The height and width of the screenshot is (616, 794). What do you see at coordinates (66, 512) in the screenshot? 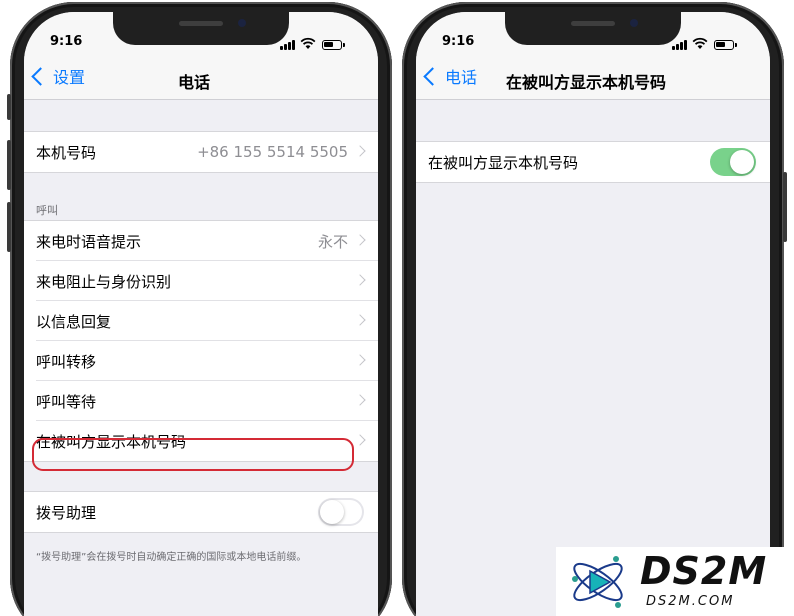
I see `row-label: 拨号助理` at bounding box center [66, 512].